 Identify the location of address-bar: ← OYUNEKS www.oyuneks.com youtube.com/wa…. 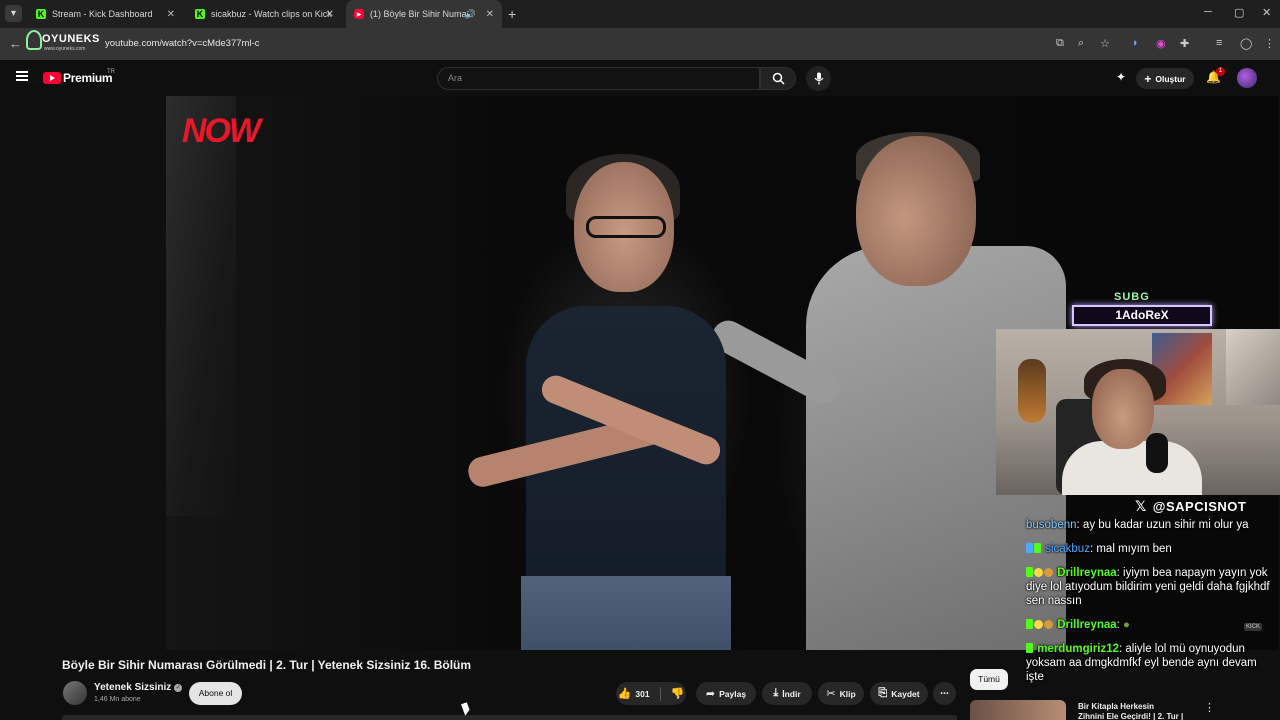
(640, 44).